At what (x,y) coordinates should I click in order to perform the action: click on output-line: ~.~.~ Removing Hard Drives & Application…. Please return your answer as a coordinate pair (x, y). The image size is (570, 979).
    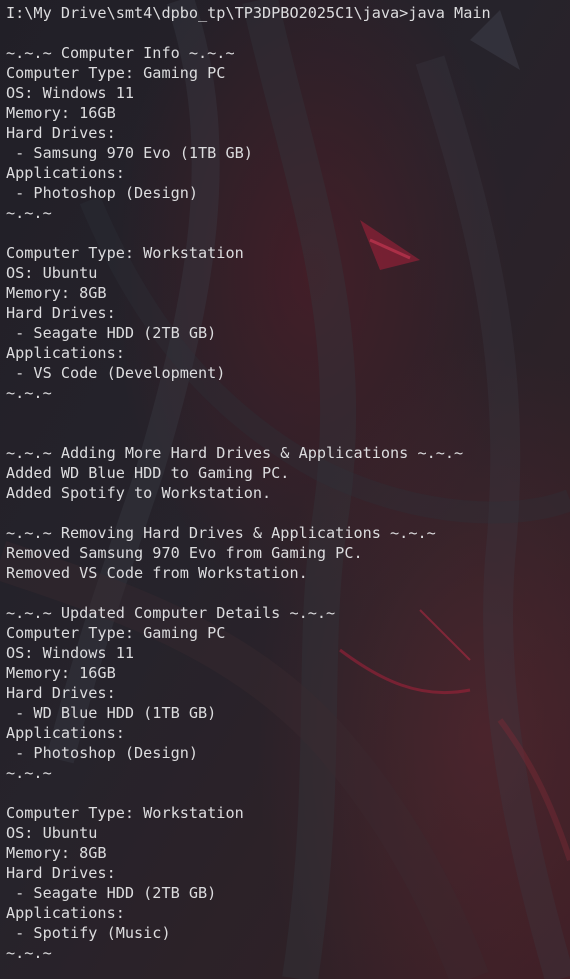
    Looking at the image, I should click on (221, 533).